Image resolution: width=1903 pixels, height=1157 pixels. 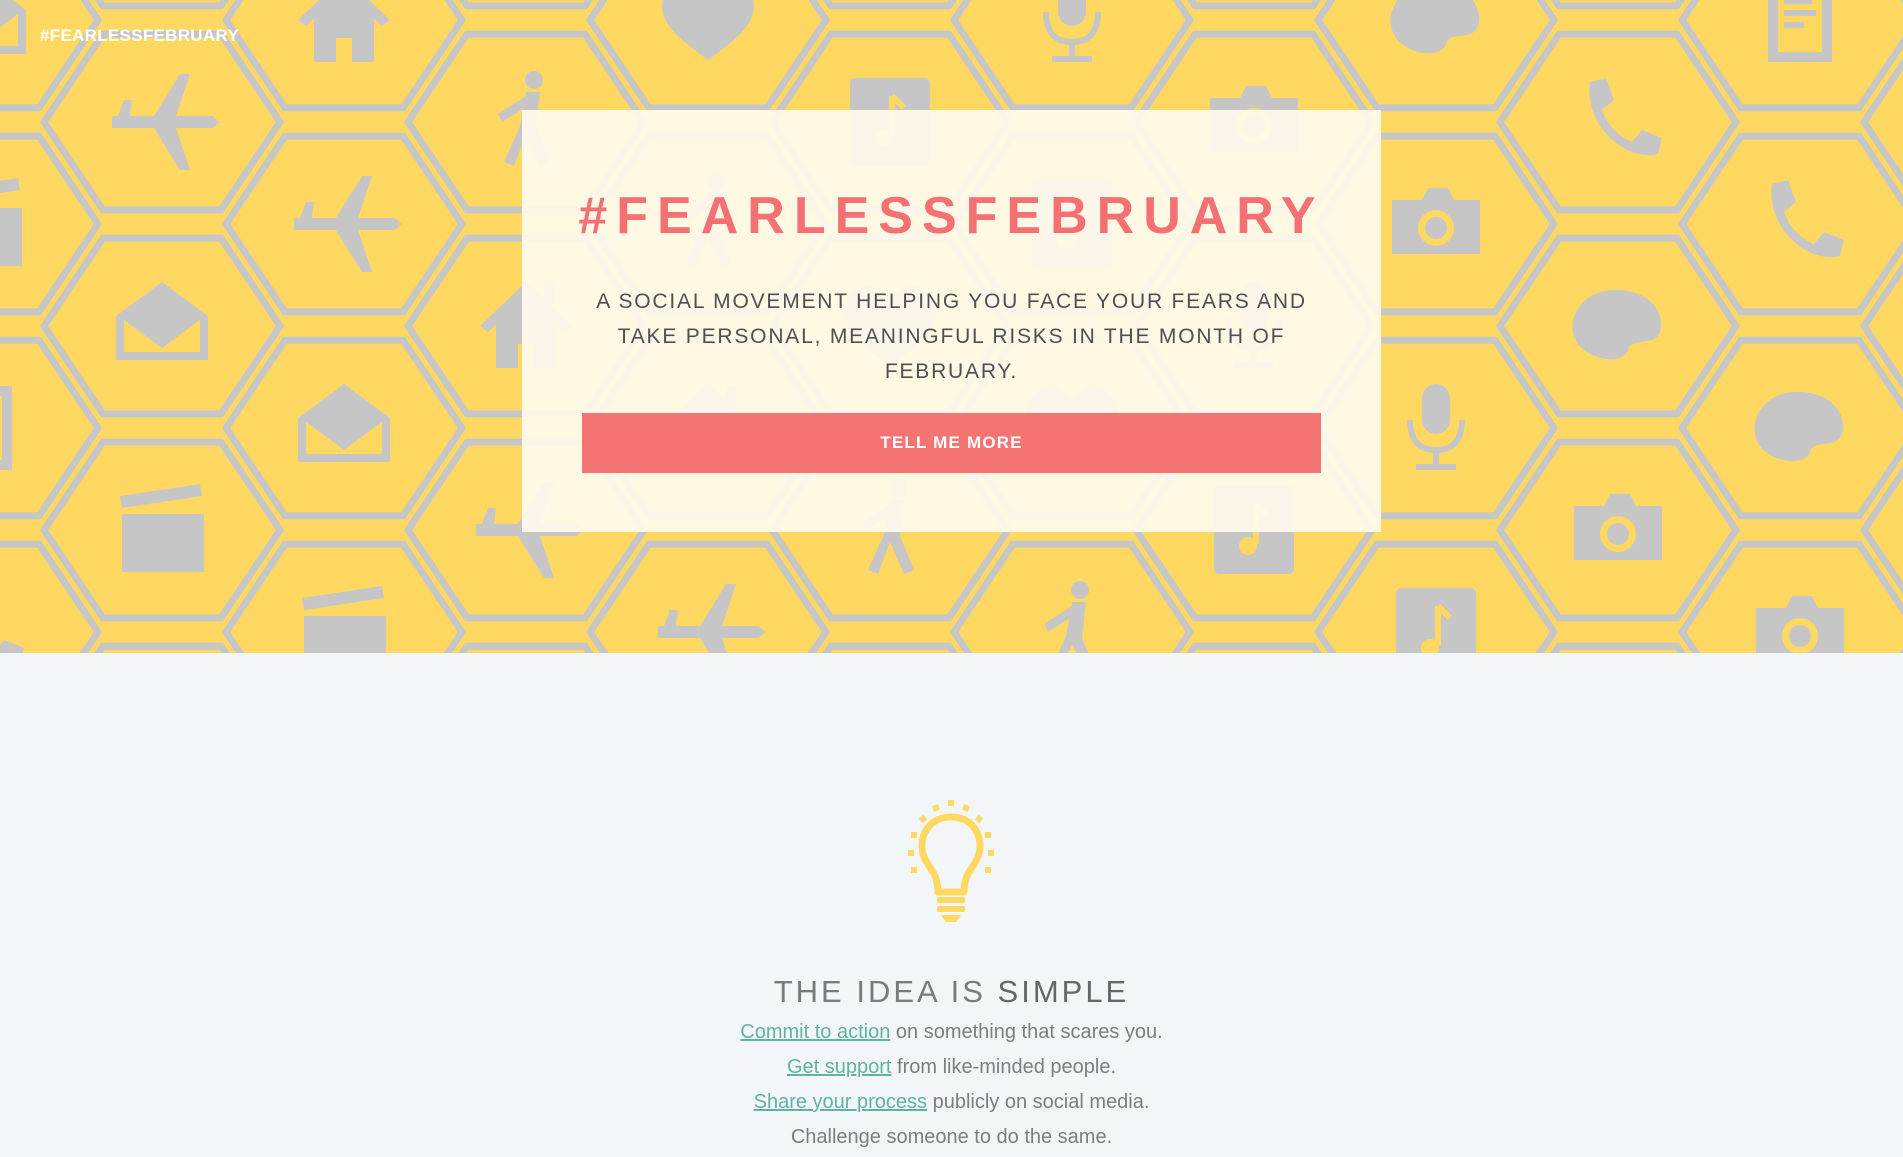 I want to click on idea-step: Get support from like-minded people., so click(x=951, y=1067).